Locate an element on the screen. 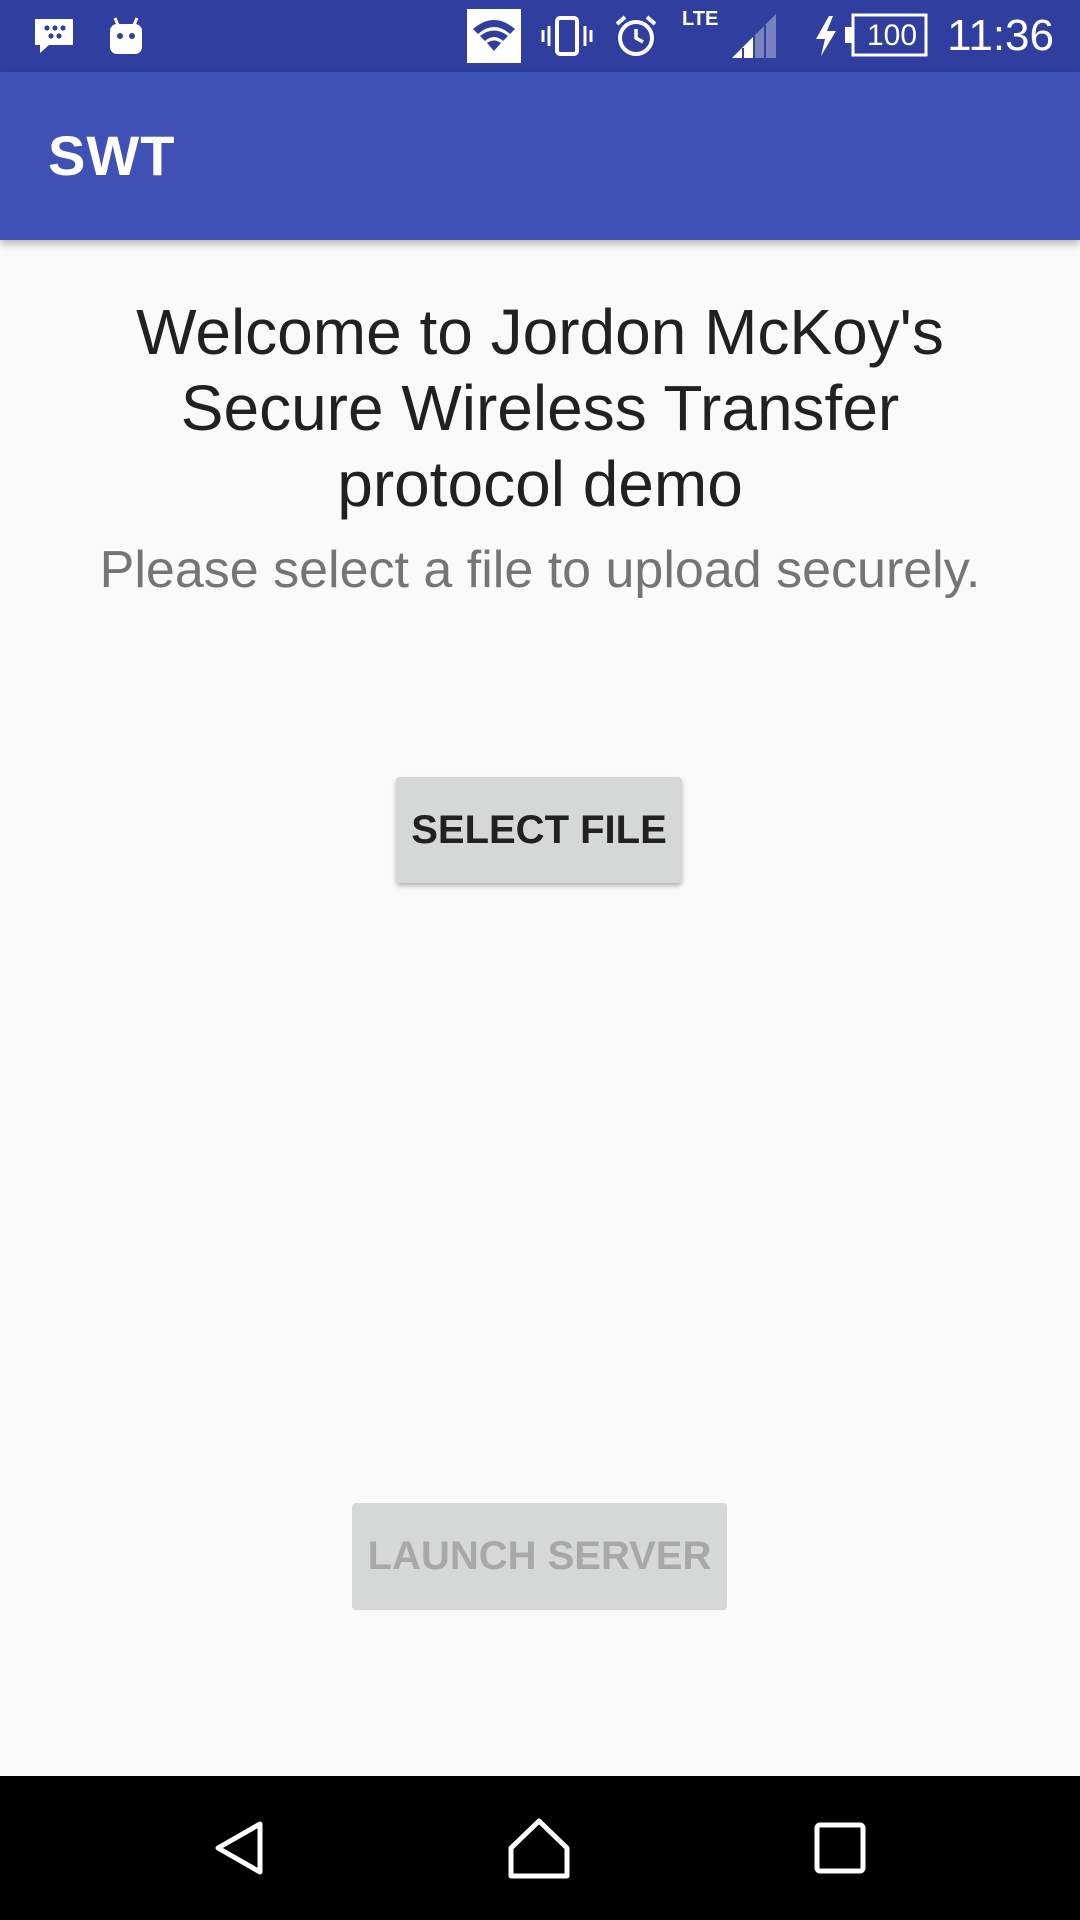  navigation-bar is located at coordinates (540, 1848).